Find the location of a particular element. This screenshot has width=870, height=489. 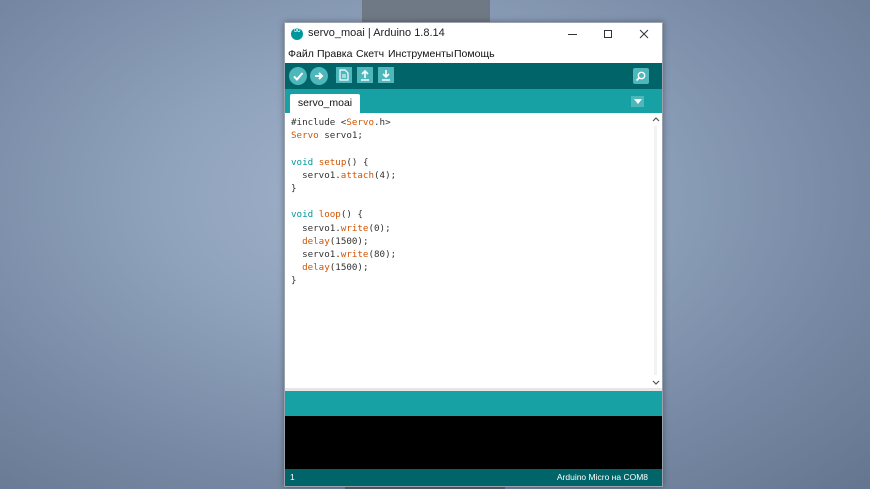

console-output is located at coordinates (473, 442).